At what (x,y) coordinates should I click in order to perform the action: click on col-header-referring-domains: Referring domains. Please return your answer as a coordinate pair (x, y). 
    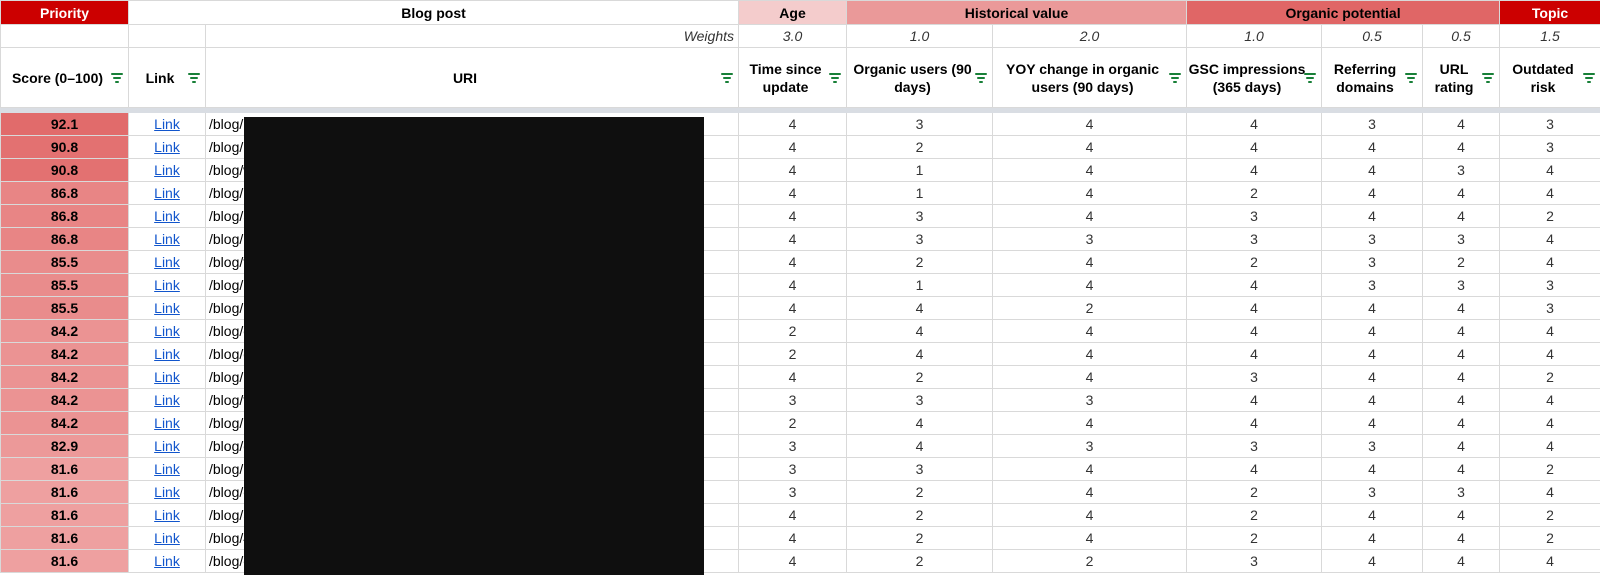
    Looking at the image, I should click on (1372, 77).